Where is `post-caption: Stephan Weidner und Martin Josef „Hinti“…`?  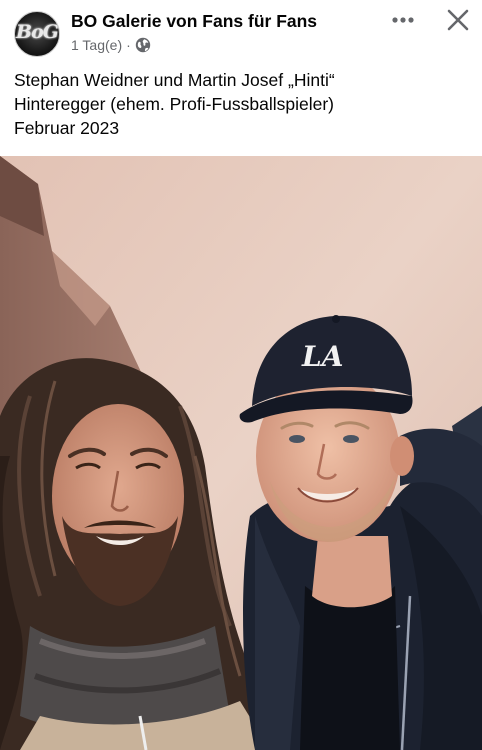
post-caption: Stephan Weidner und Martin Josef „Hinti“… is located at coordinates (244, 104).